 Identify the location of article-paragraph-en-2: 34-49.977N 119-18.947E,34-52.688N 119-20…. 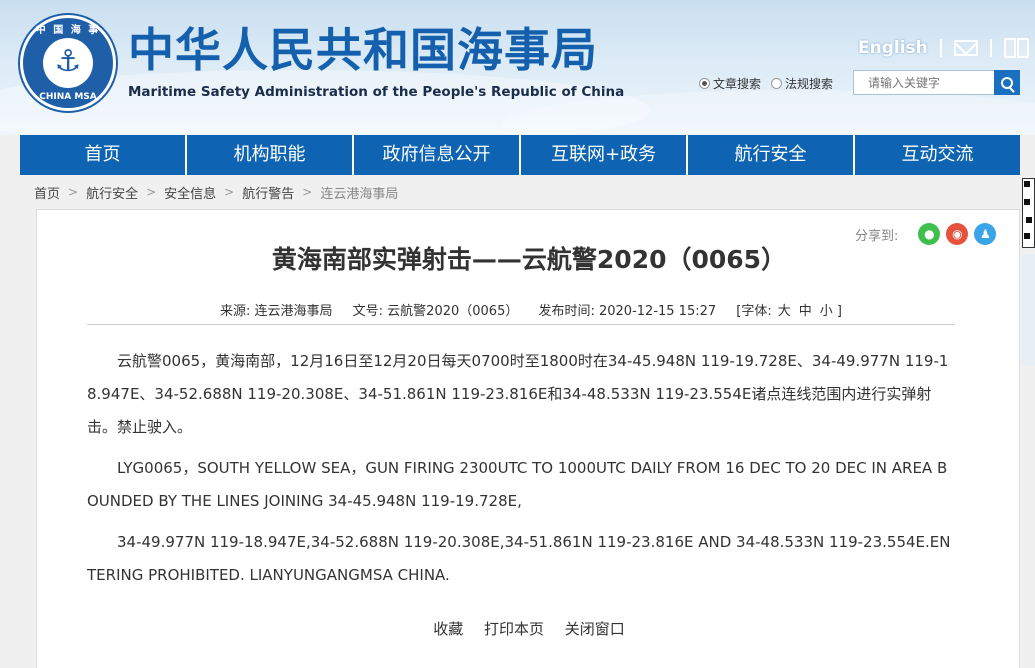
(519, 558).